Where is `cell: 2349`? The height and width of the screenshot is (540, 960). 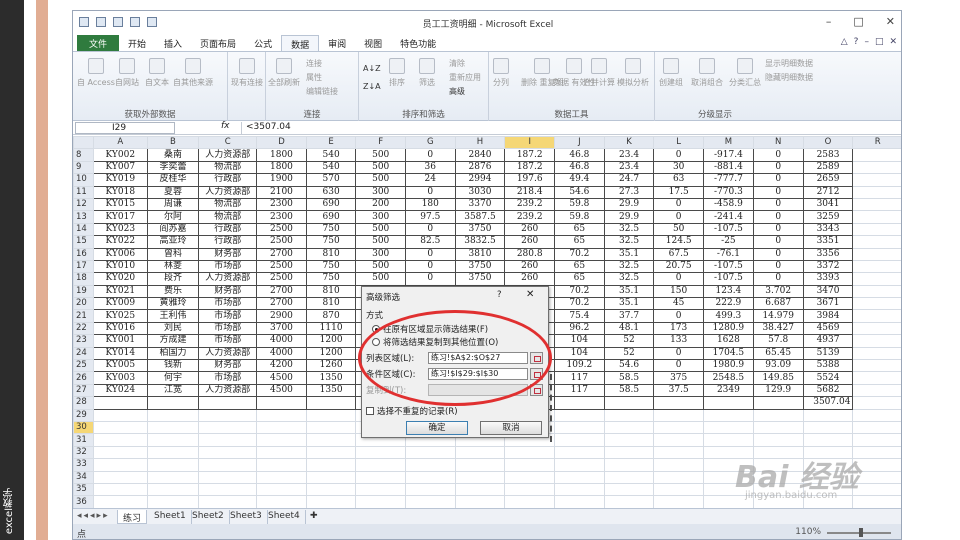
cell: 2349 is located at coordinates (728, 390).